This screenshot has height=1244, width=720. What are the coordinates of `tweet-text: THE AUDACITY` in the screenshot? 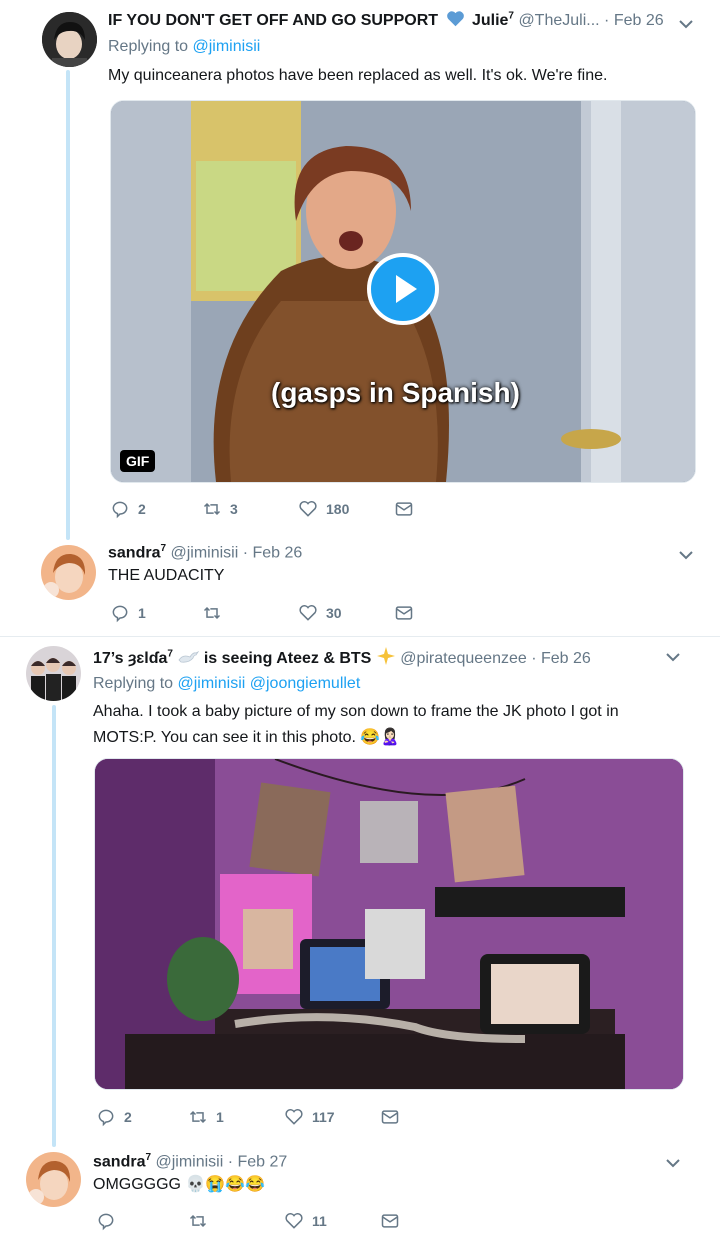 It's located at (166, 575).